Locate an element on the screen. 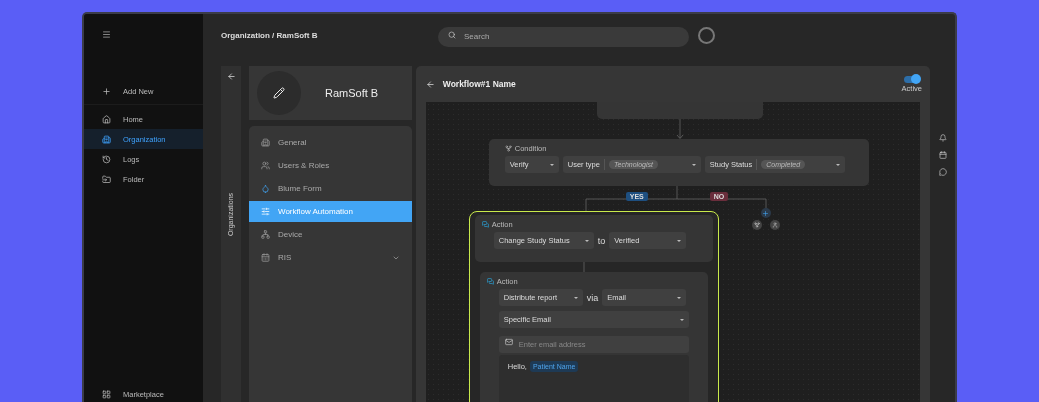 The image size is (1039, 402). network-icon is located at coordinates (265, 234).